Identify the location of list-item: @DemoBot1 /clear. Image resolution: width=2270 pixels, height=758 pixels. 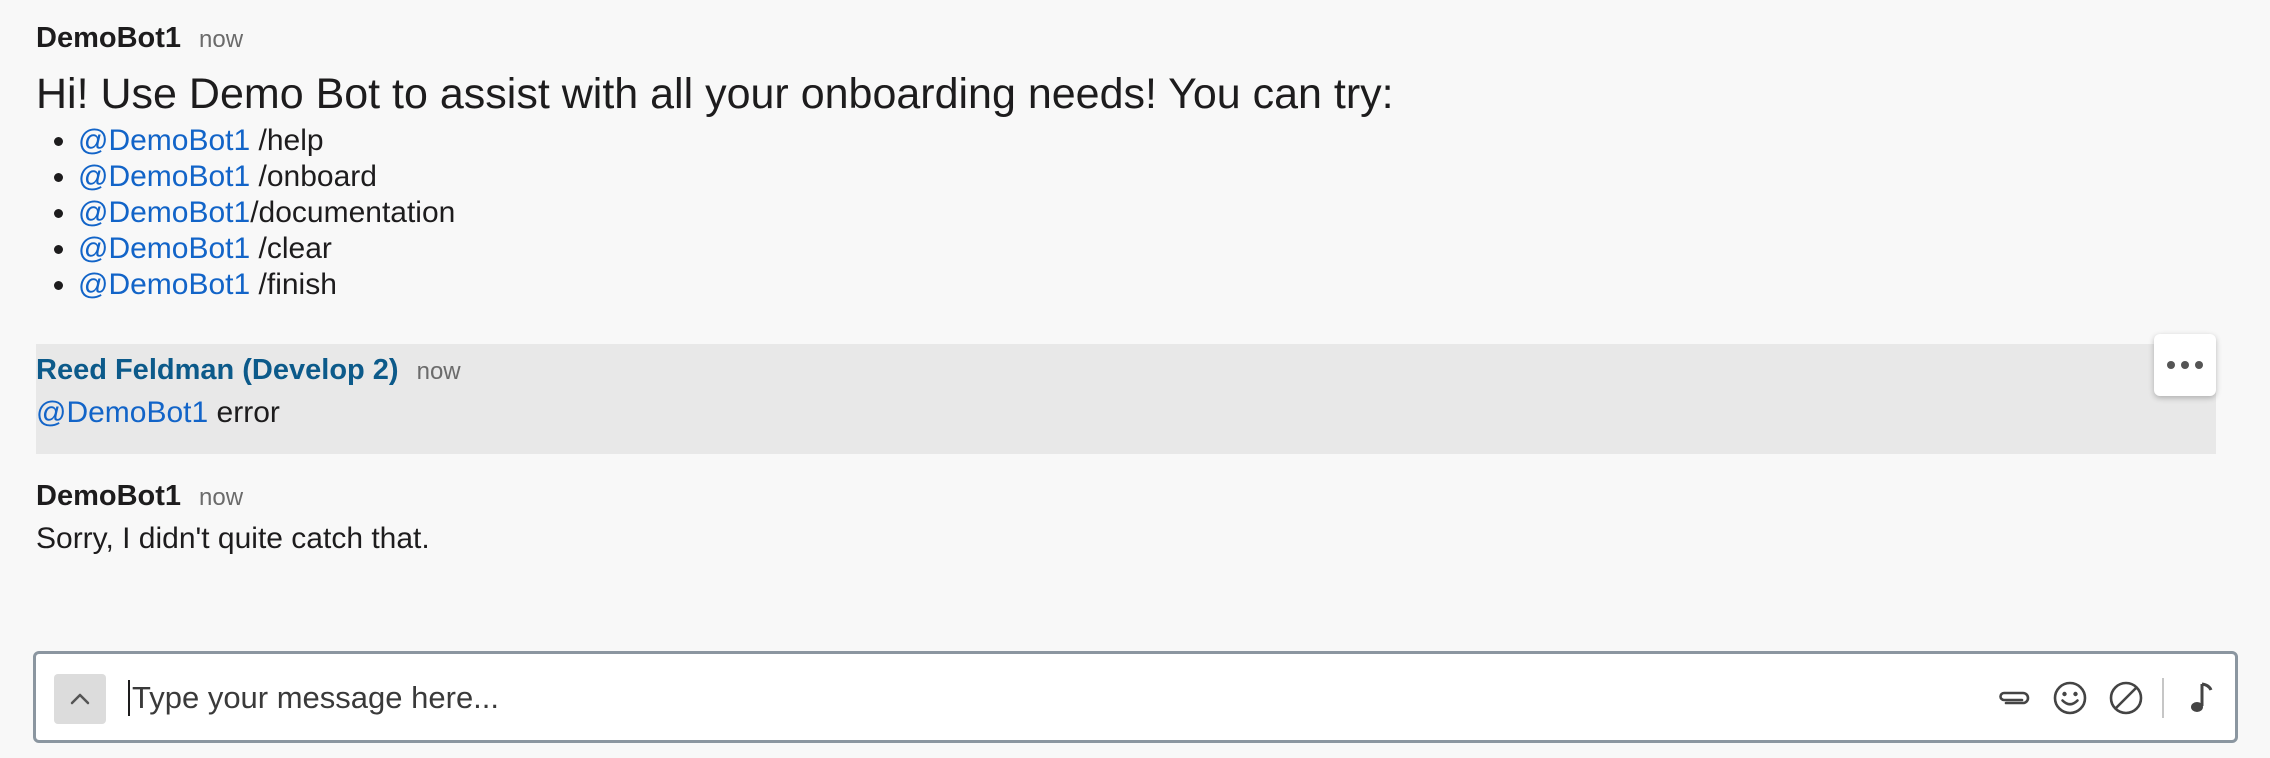
(1147, 249).